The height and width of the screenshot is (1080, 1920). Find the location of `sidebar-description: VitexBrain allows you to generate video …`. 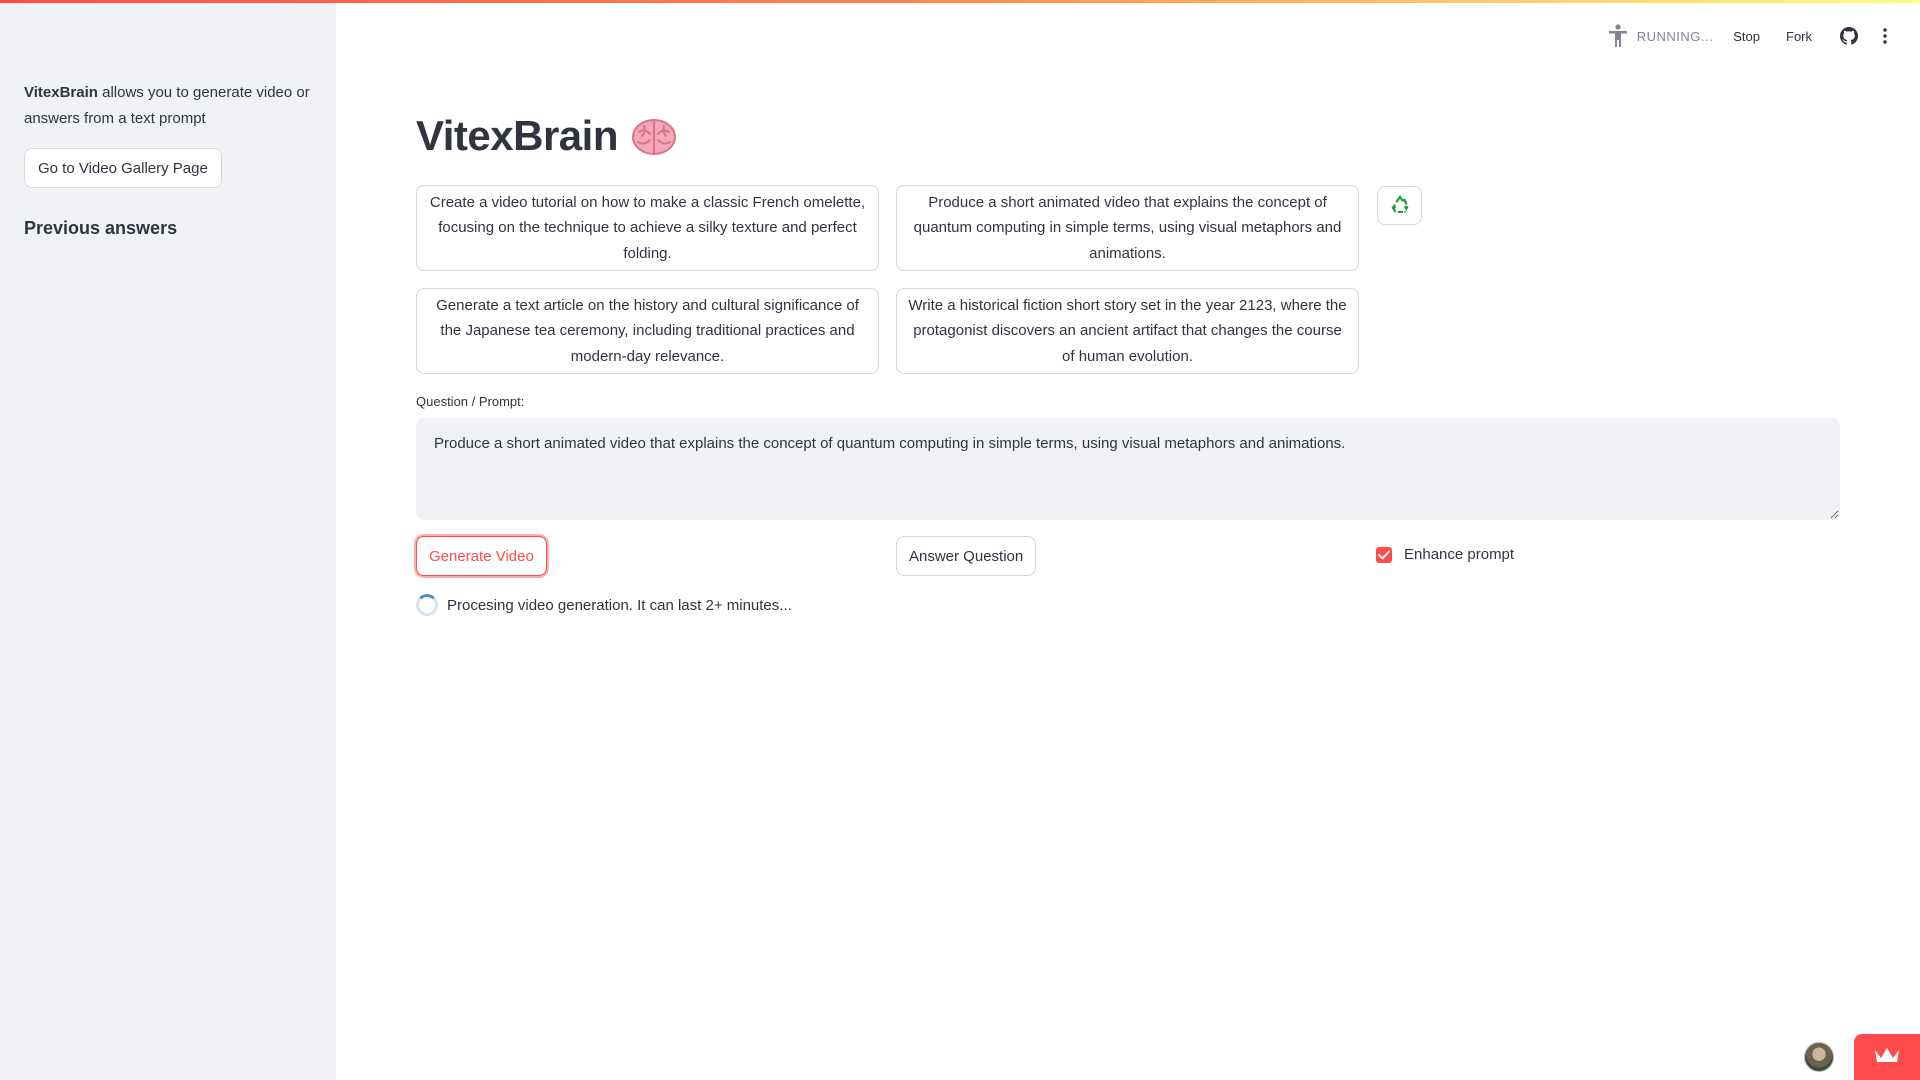

sidebar-description: VitexBrain allows you to generate video … is located at coordinates (169, 106).